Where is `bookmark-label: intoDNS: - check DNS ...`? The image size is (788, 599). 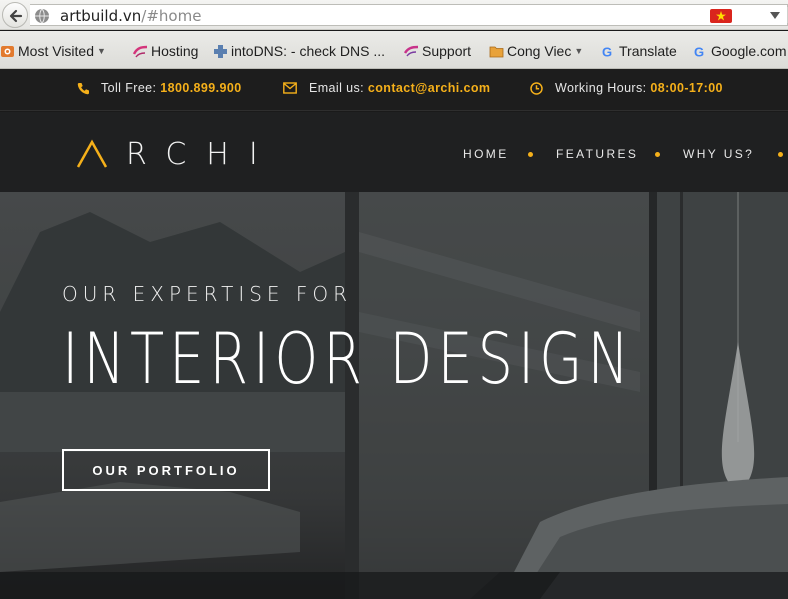
bookmark-label: intoDNS: - check DNS ... is located at coordinates (308, 51).